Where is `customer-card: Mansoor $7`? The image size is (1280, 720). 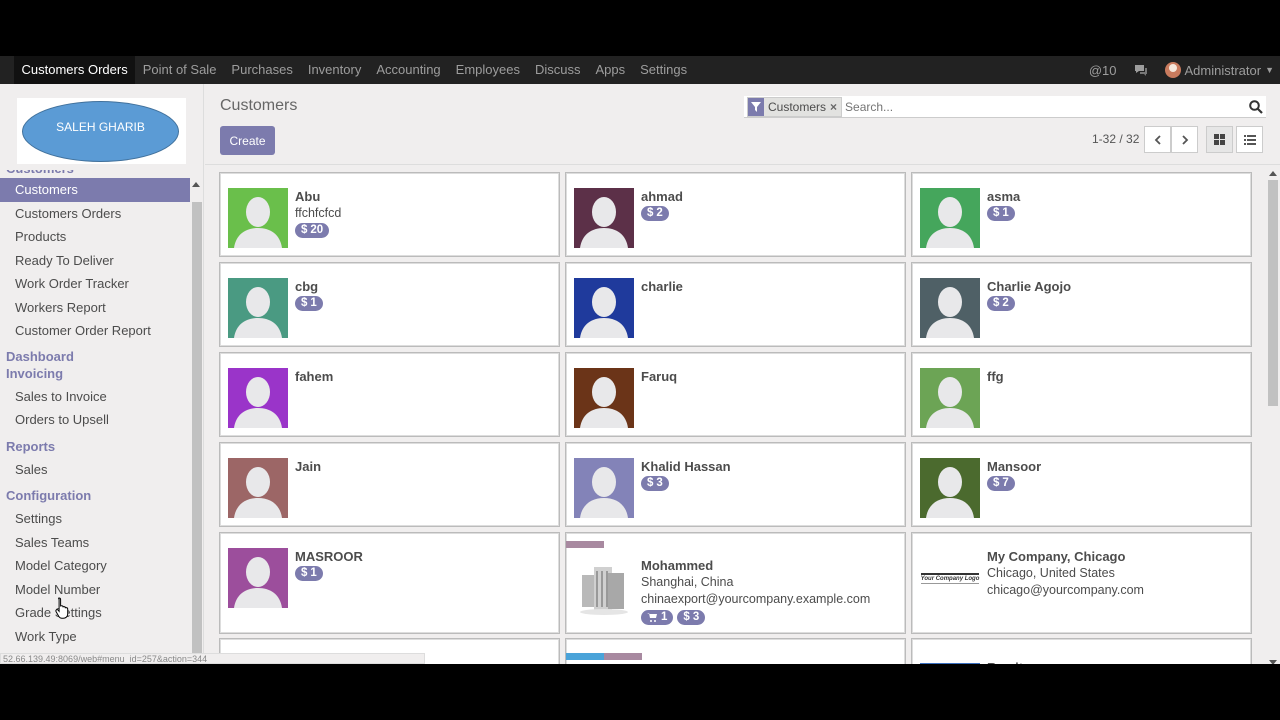 customer-card: Mansoor $7 is located at coordinates (1081, 484).